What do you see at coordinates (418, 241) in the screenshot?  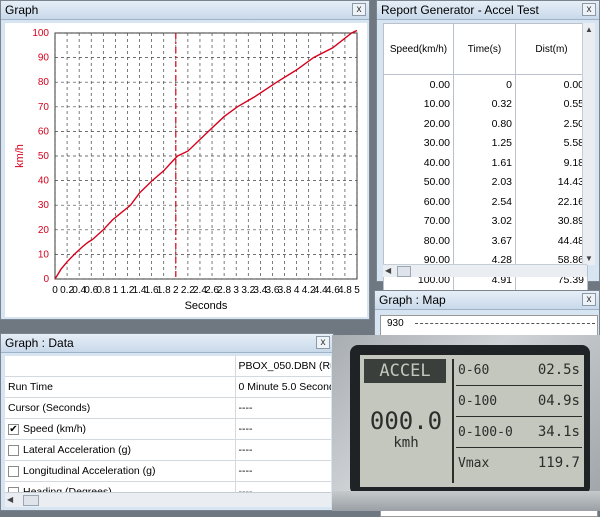 I see `report-cell-speed: 80.00` at bounding box center [418, 241].